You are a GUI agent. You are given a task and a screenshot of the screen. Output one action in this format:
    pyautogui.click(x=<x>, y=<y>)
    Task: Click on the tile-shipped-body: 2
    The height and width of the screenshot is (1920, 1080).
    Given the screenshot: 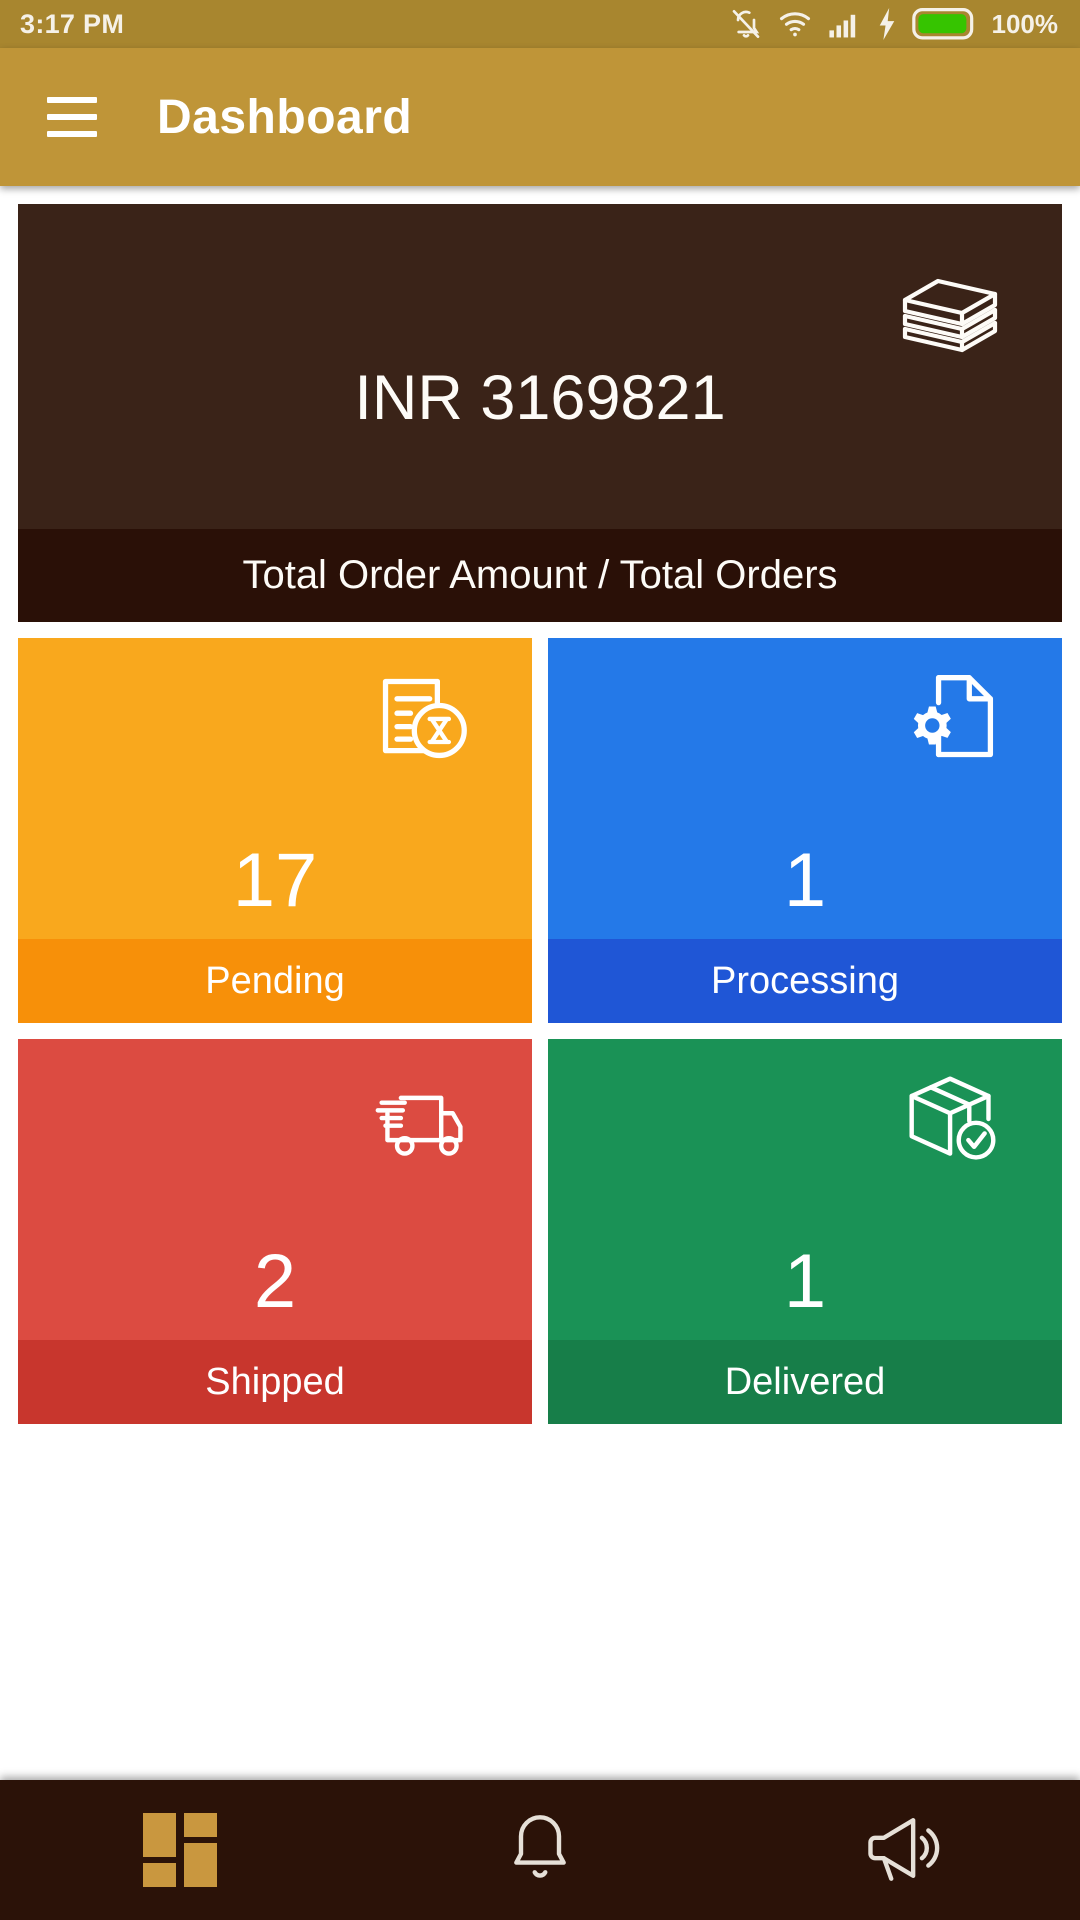 What is the action you would take?
    pyautogui.click(x=275, y=1189)
    